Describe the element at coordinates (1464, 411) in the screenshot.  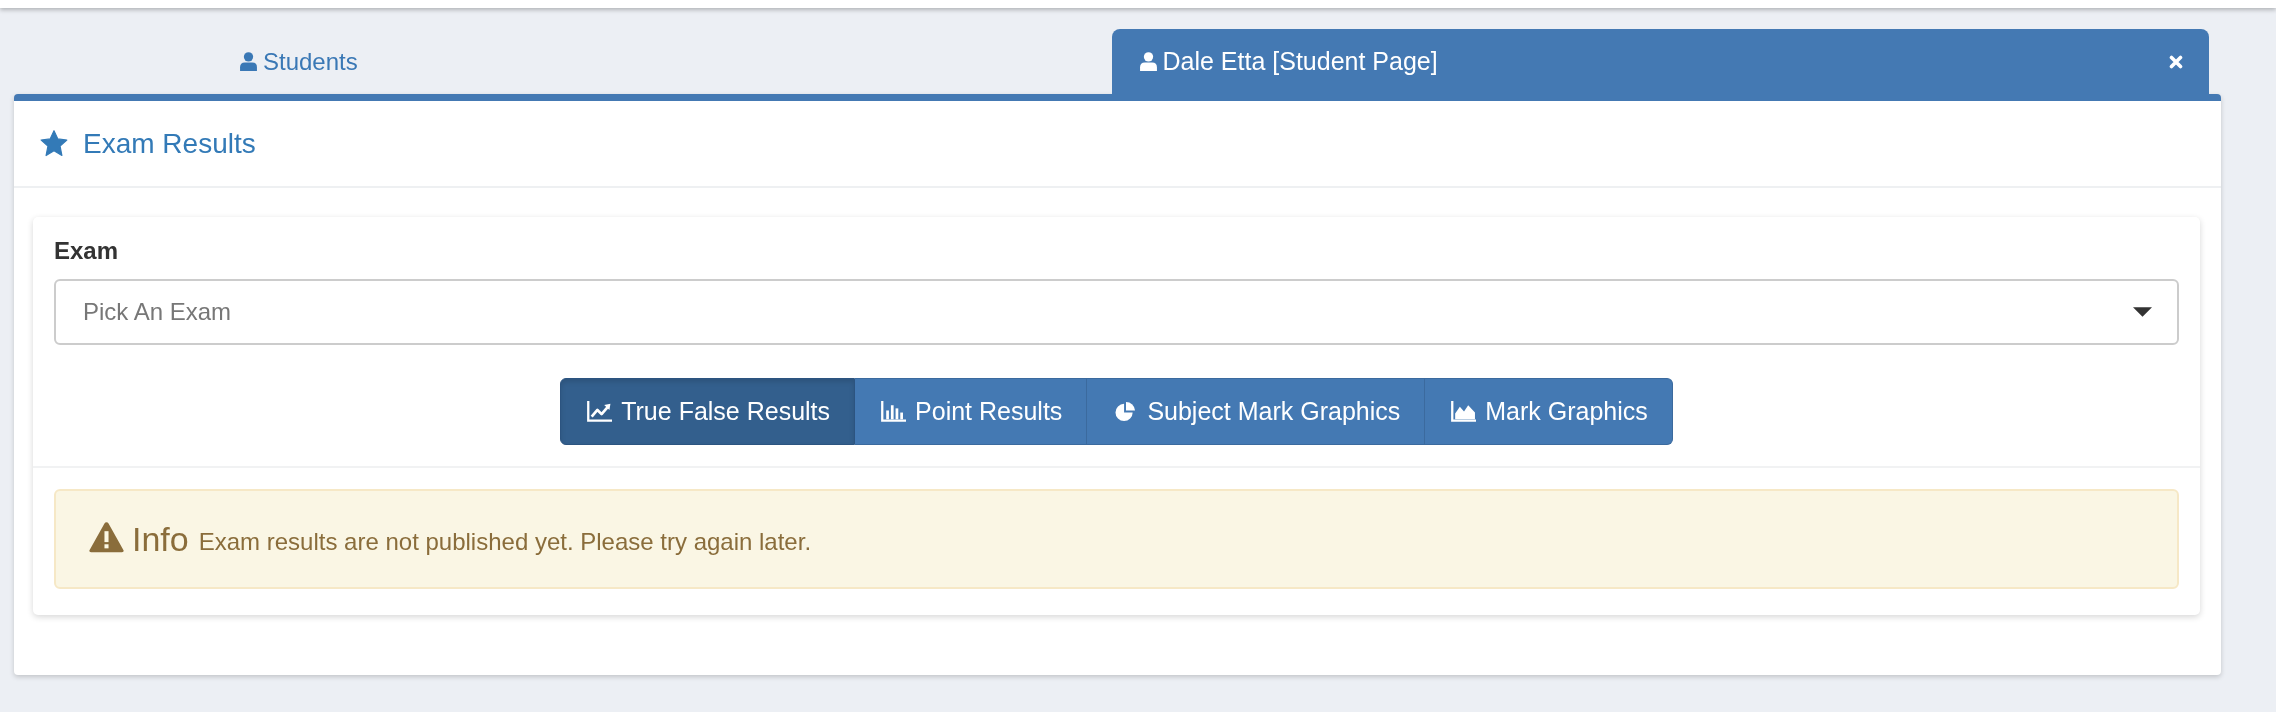
I see `area-chart-icon` at that location.